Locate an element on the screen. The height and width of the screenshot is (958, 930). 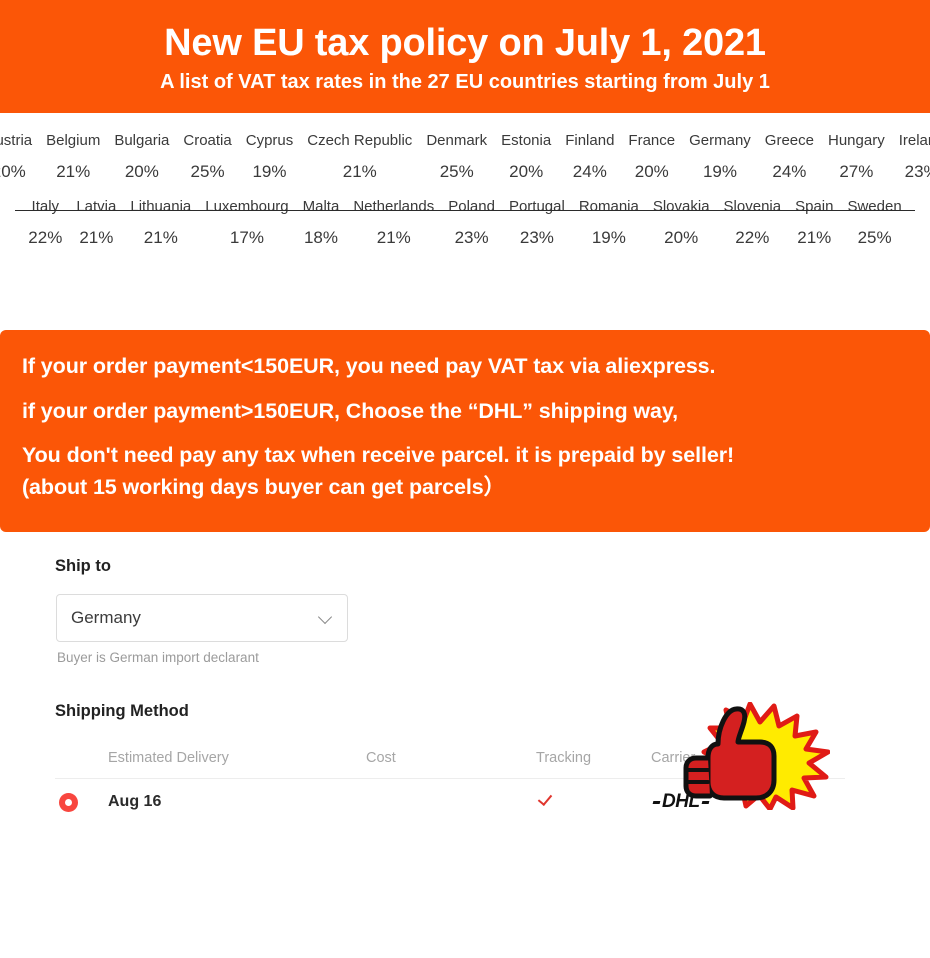
vat-cell: France 20% is located at coordinates (651, 156).